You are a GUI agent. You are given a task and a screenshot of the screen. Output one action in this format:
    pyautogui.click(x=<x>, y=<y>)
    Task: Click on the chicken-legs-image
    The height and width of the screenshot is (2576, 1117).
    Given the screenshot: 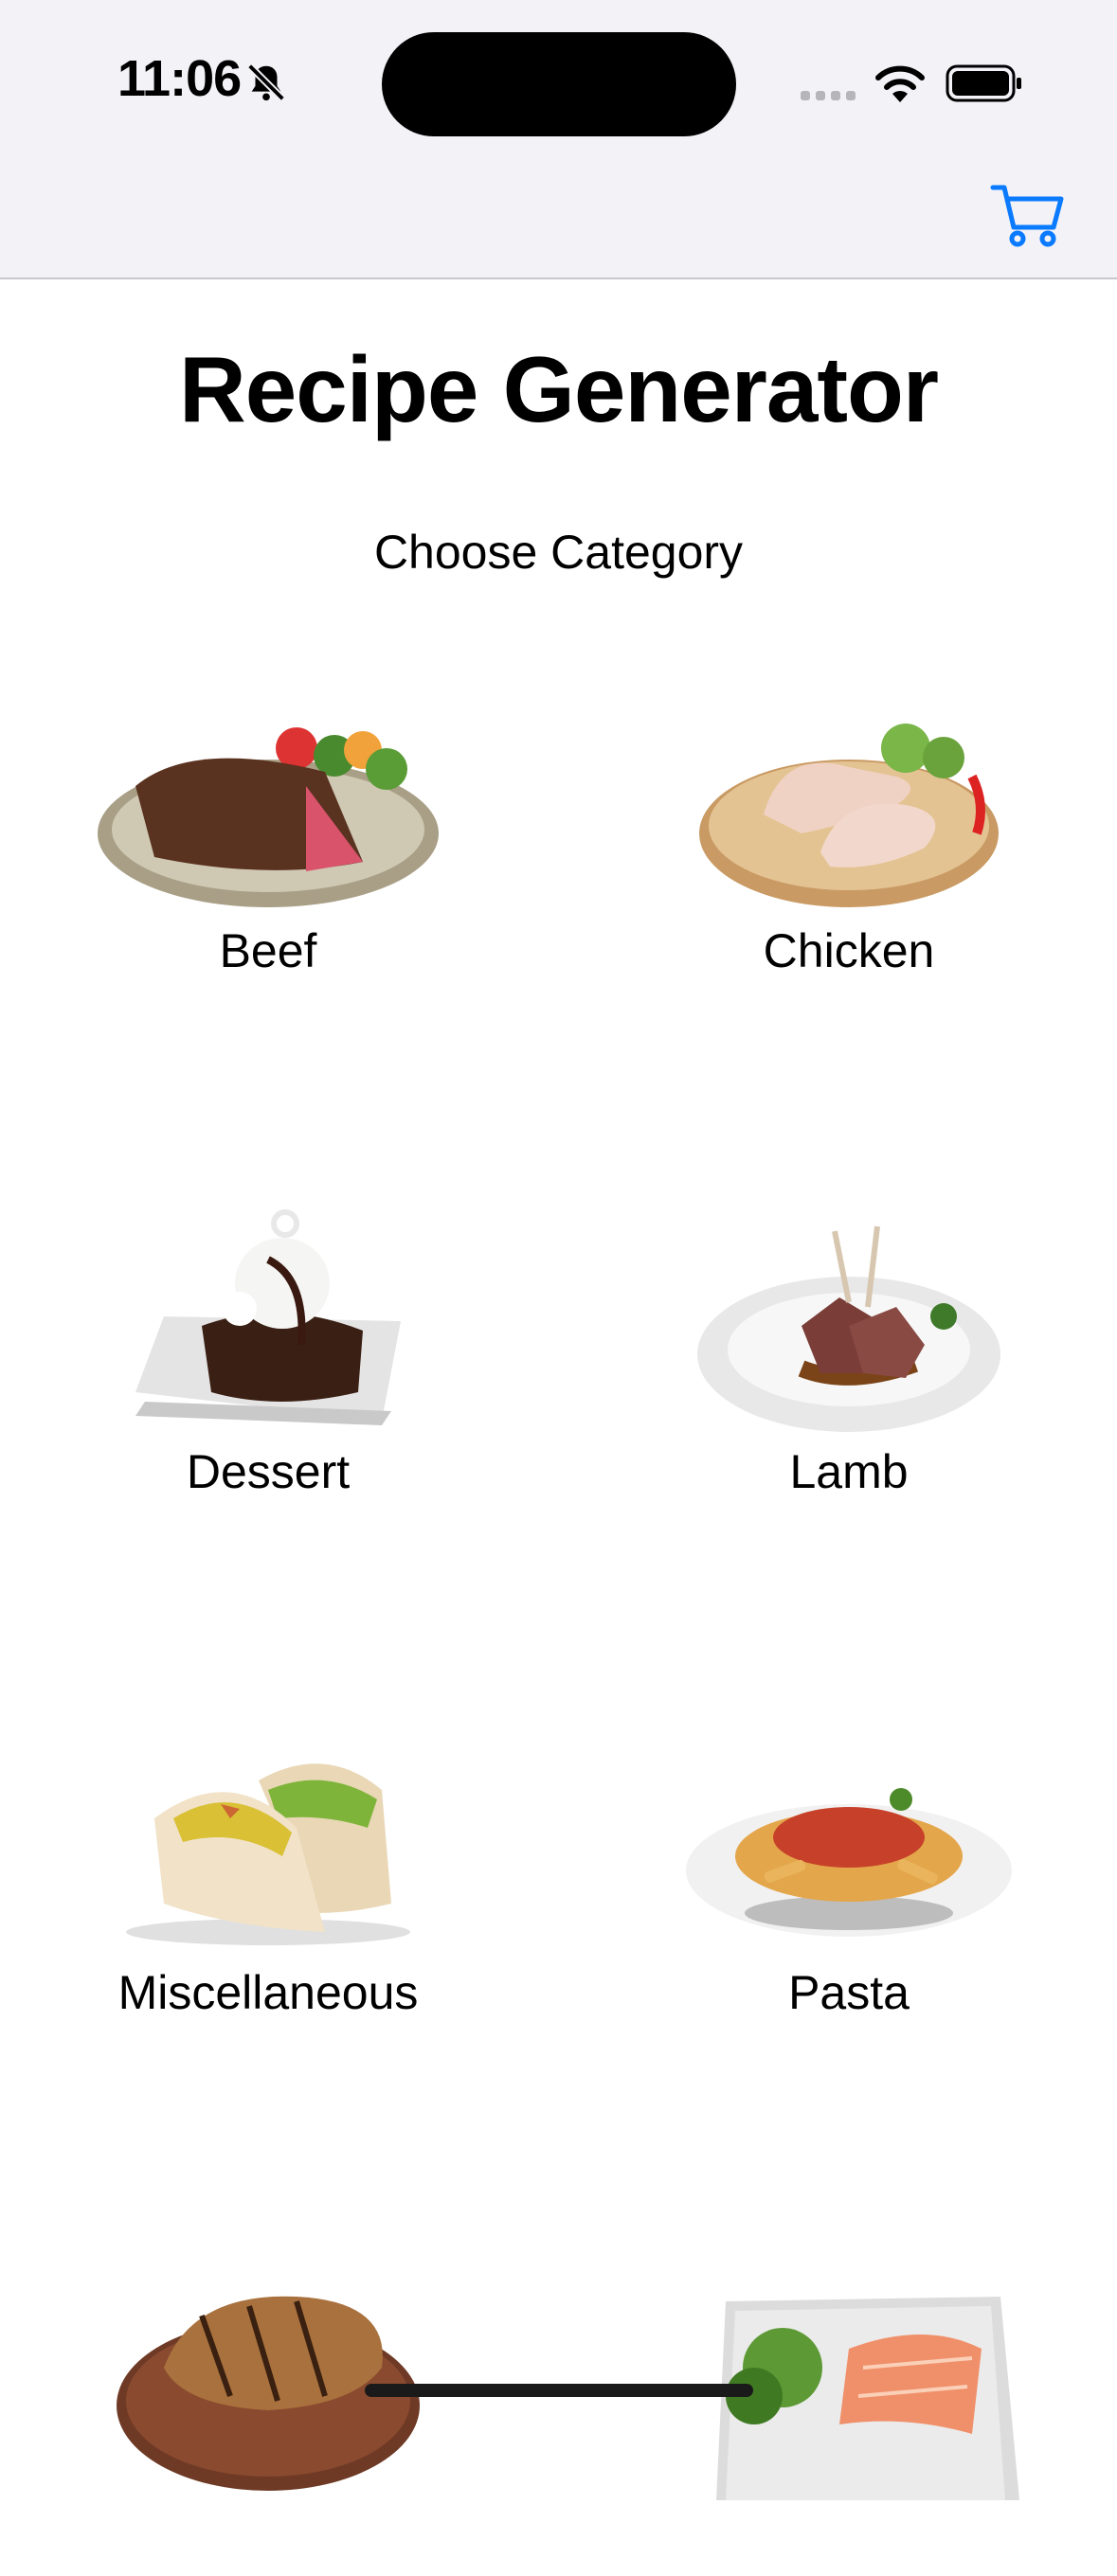 What is the action you would take?
    pyautogui.click(x=849, y=815)
    